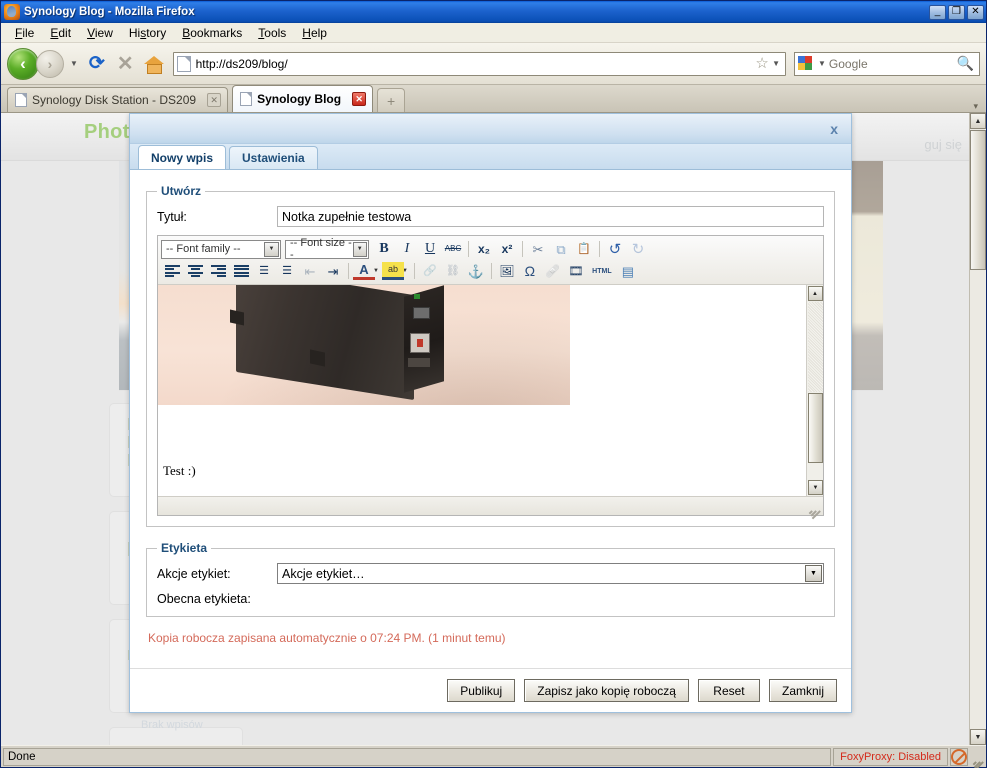 The height and width of the screenshot is (768, 987). What do you see at coordinates (815, 487) in the screenshot?
I see `editor-scroll-down-icon: ▼` at bounding box center [815, 487].